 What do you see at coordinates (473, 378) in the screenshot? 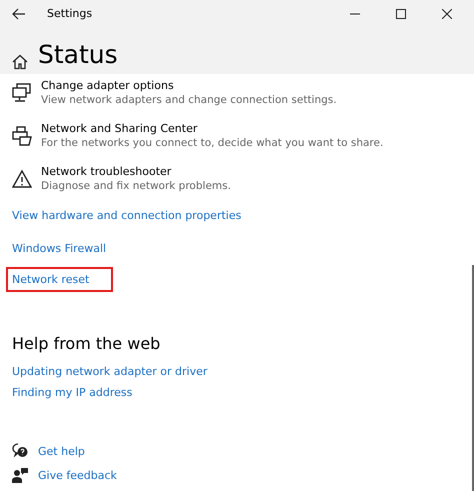
I see `scroll-thumb` at bounding box center [473, 378].